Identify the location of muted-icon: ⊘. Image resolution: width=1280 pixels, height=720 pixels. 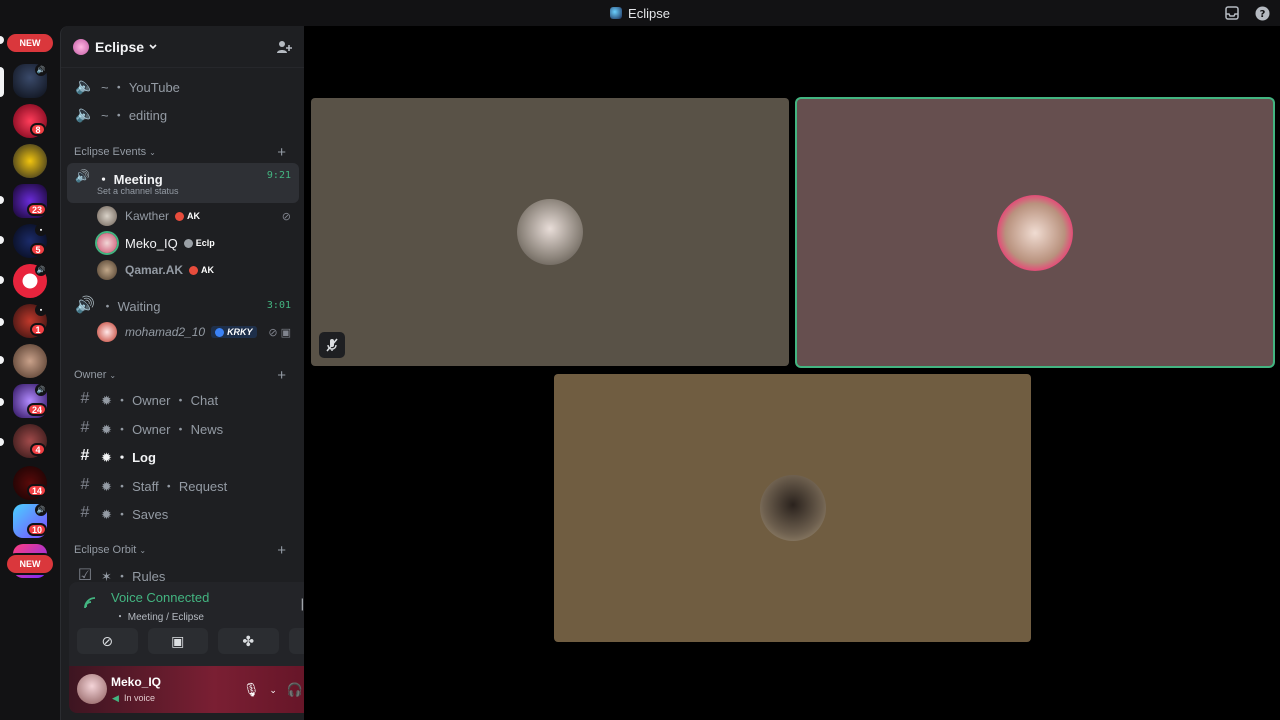
(286, 216).